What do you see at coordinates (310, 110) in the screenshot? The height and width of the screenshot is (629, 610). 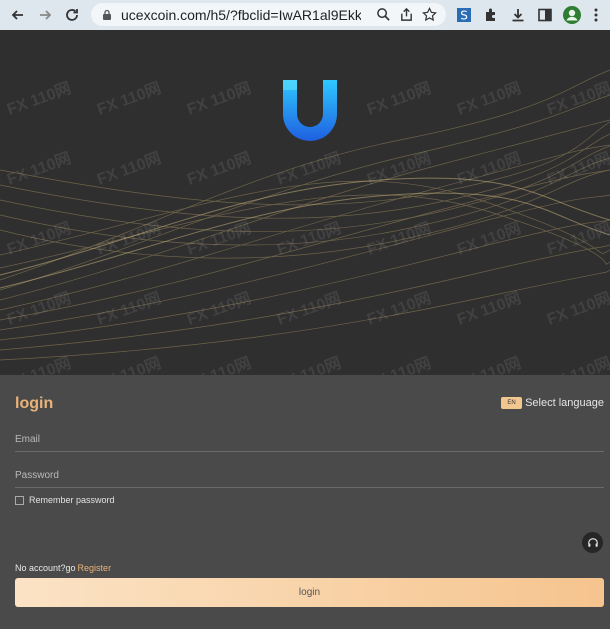 I see `u-logo-icon` at bounding box center [310, 110].